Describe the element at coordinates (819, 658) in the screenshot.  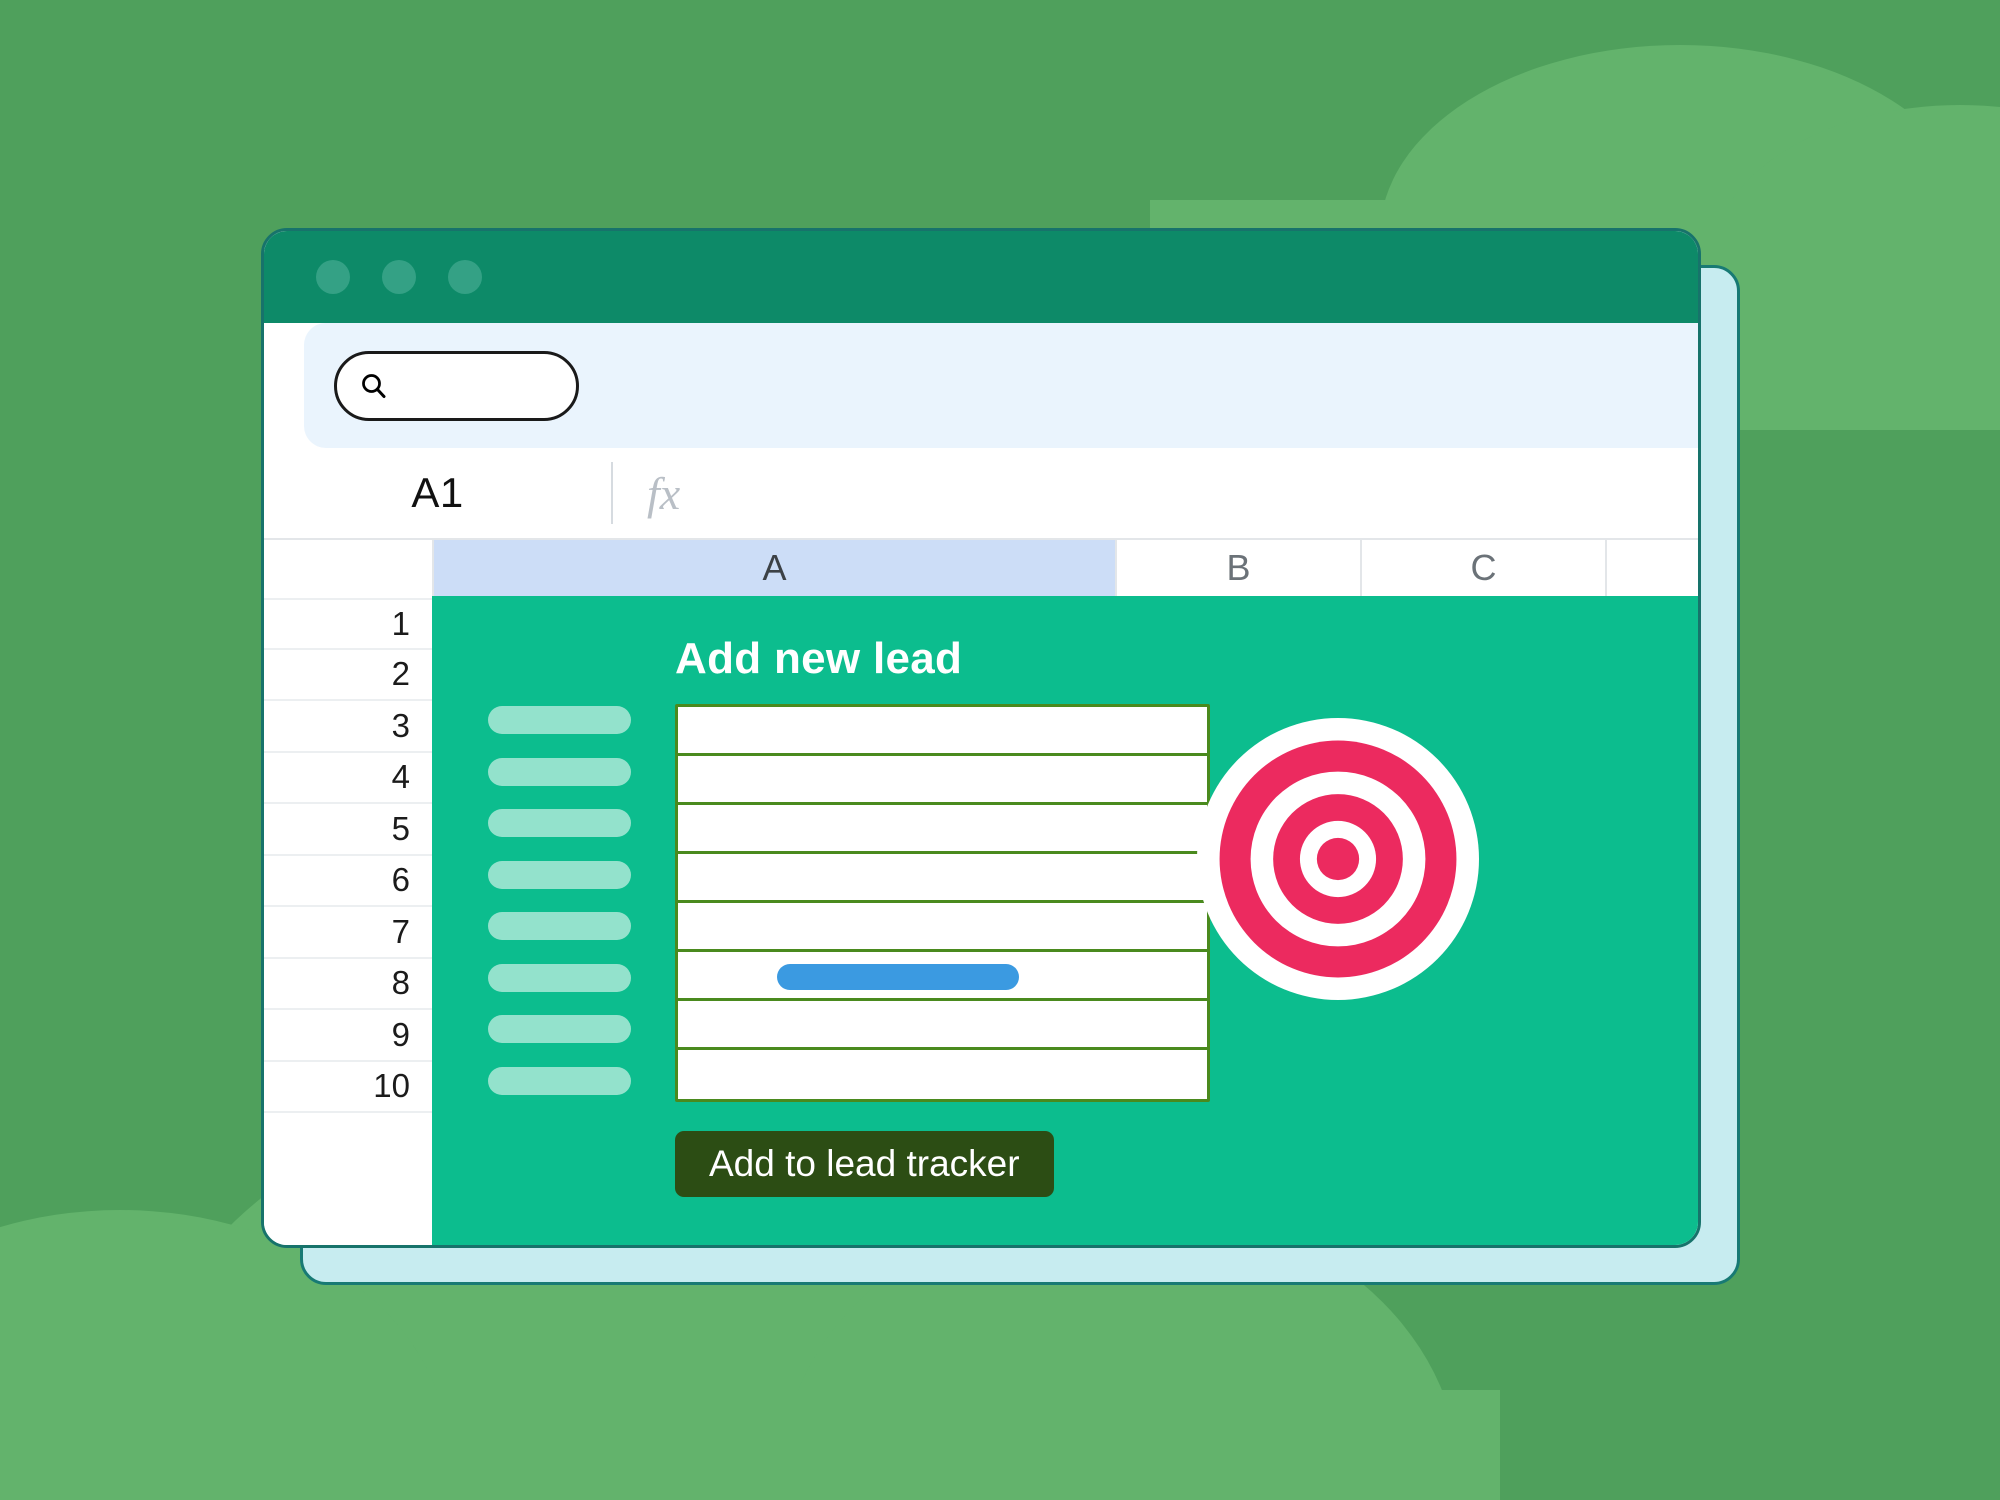
I see `panel-title: Add new lead` at that location.